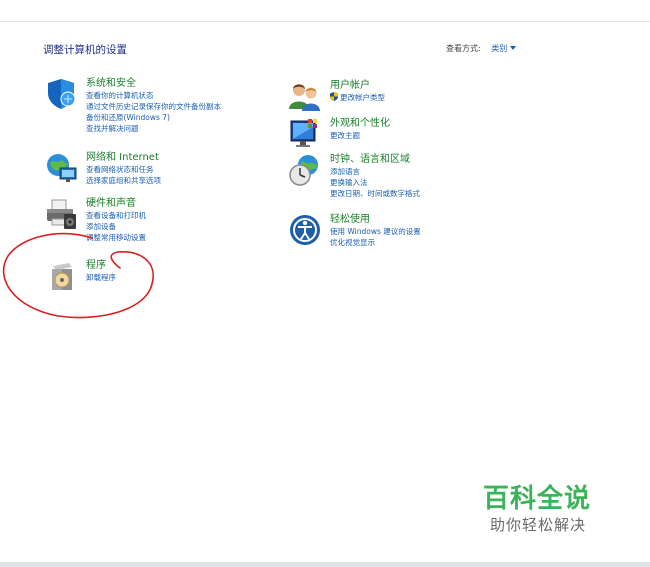 The width and height of the screenshot is (650, 567). What do you see at coordinates (481, 48) in the screenshot?
I see `view-by: 查看方式: 类别` at bounding box center [481, 48].